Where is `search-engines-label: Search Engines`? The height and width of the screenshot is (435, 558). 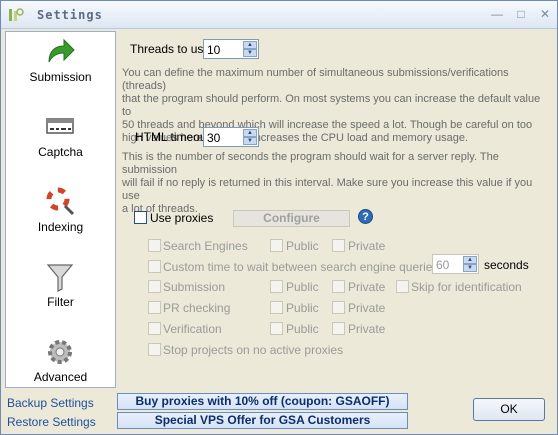
search-engines-label: Search Engines is located at coordinates (205, 246).